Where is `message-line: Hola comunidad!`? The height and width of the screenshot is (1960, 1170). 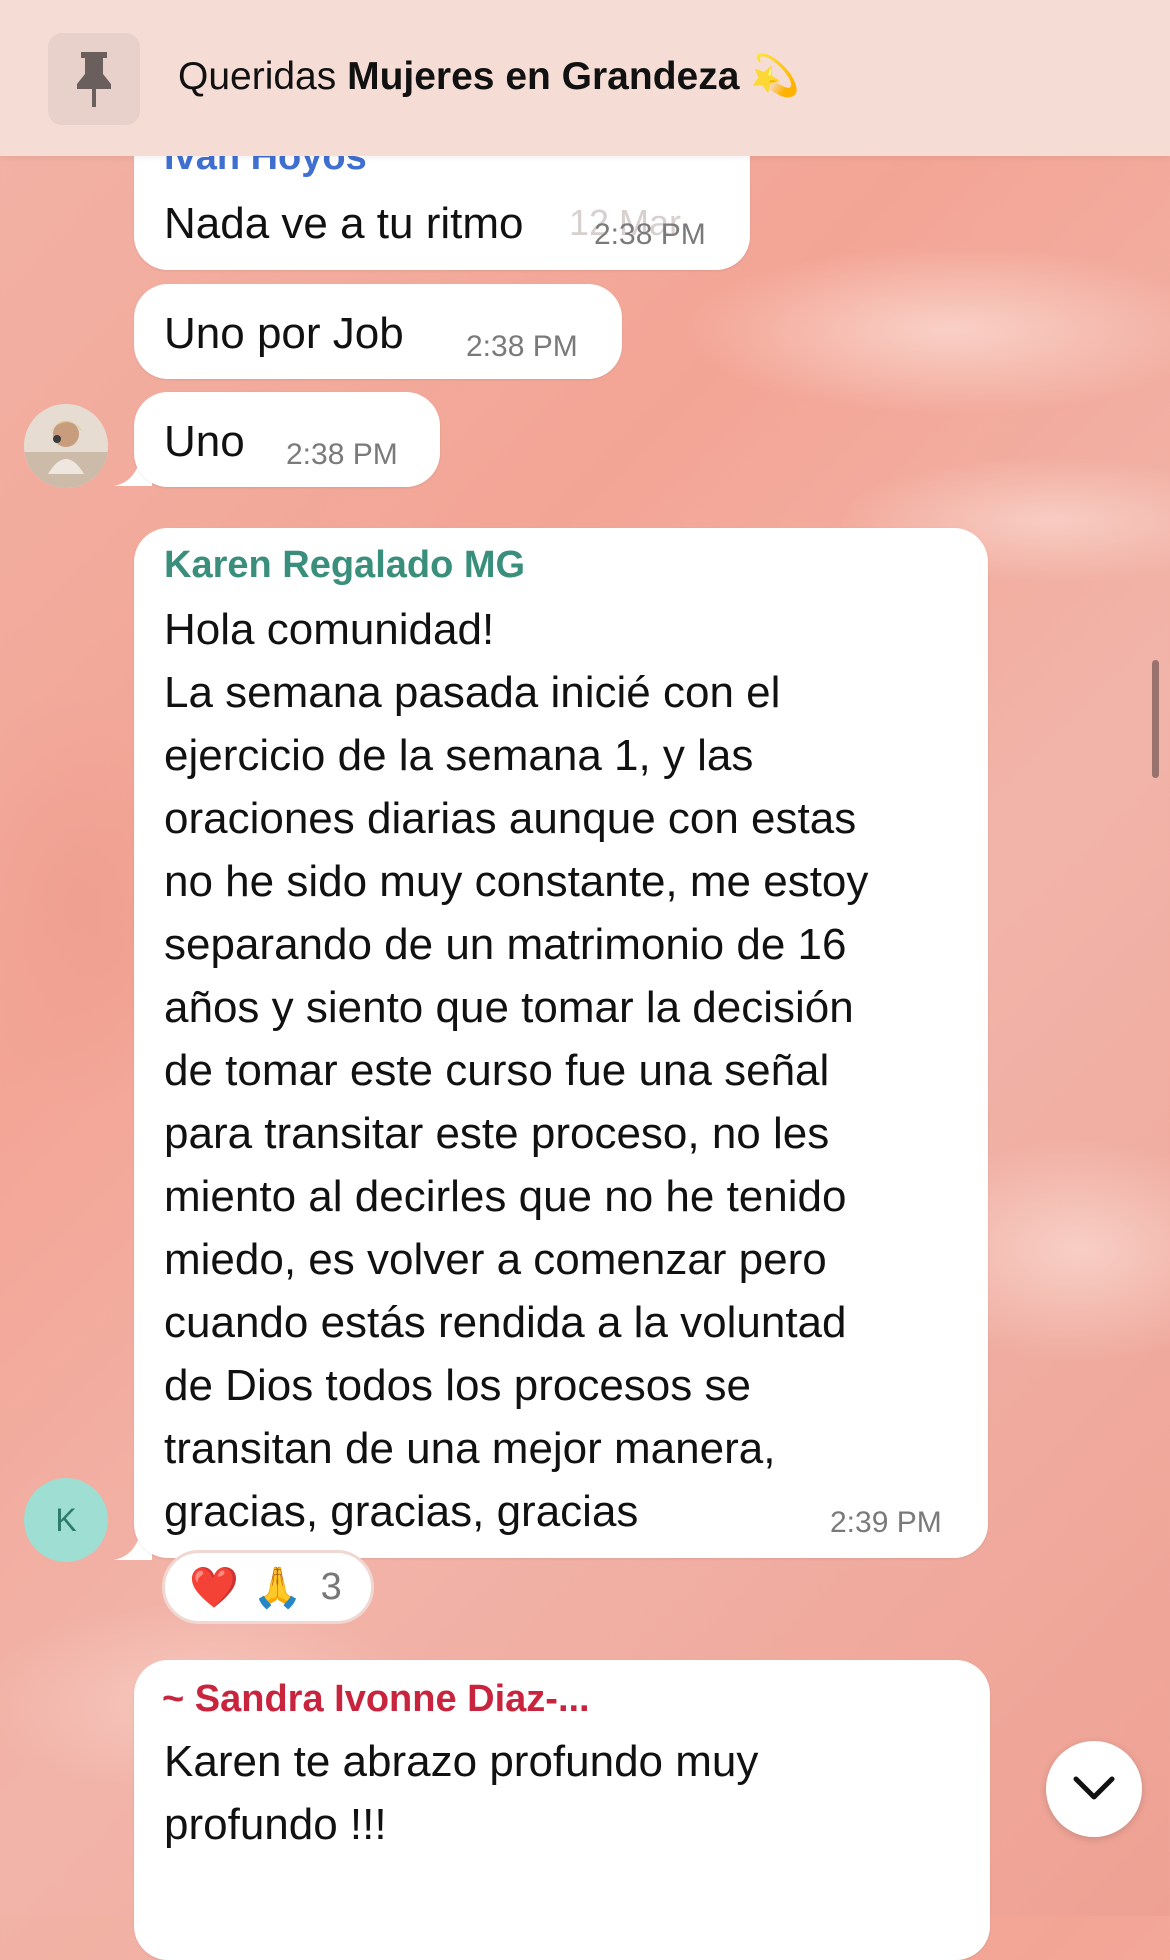 message-line: Hola comunidad! is located at coordinates (329, 629).